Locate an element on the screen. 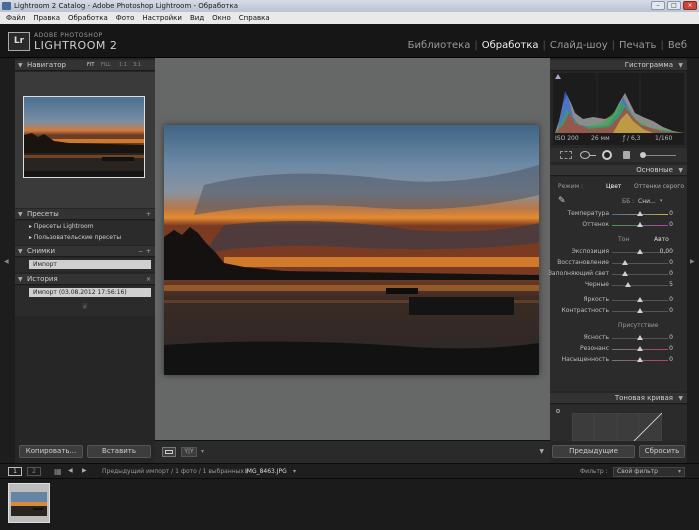 The width and height of the screenshot is (699, 530). paste-button: Вставить is located at coordinates (119, 451).